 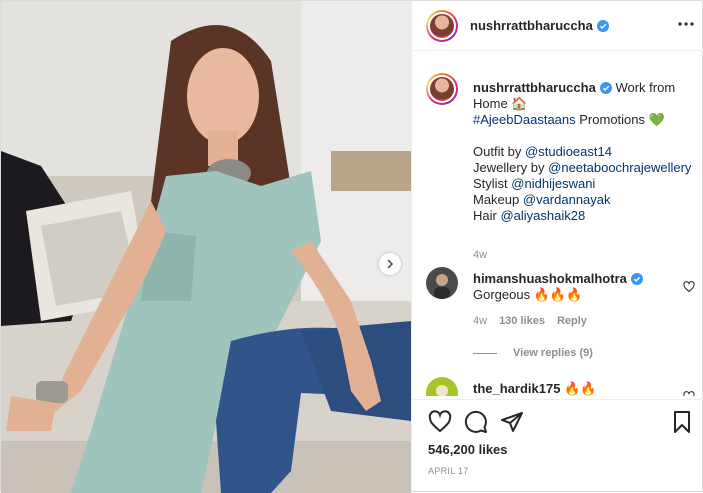 What do you see at coordinates (512, 422) in the screenshot?
I see `share-paper-plane-icon` at bounding box center [512, 422].